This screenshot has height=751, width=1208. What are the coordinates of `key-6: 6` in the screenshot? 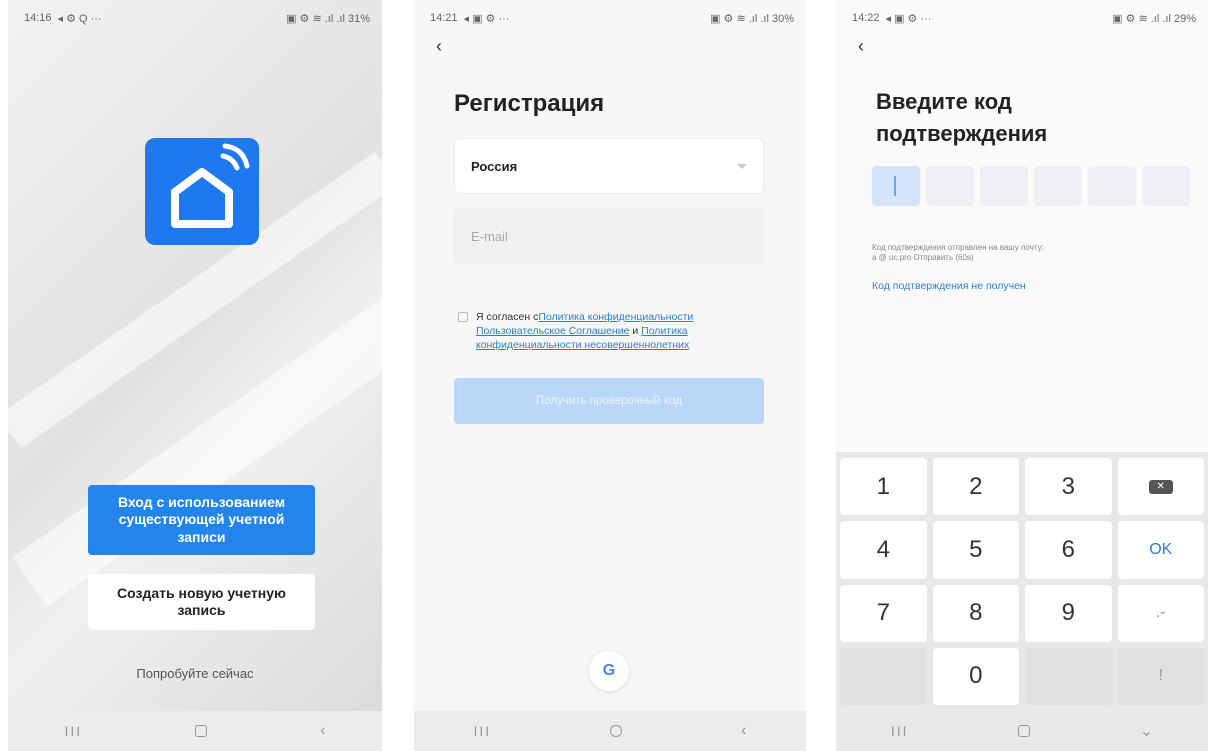 It's located at (1068, 550).